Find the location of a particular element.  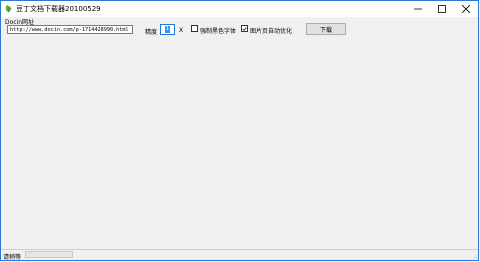

force-black-font-label: 强制黑色字体 is located at coordinates (218, 30).